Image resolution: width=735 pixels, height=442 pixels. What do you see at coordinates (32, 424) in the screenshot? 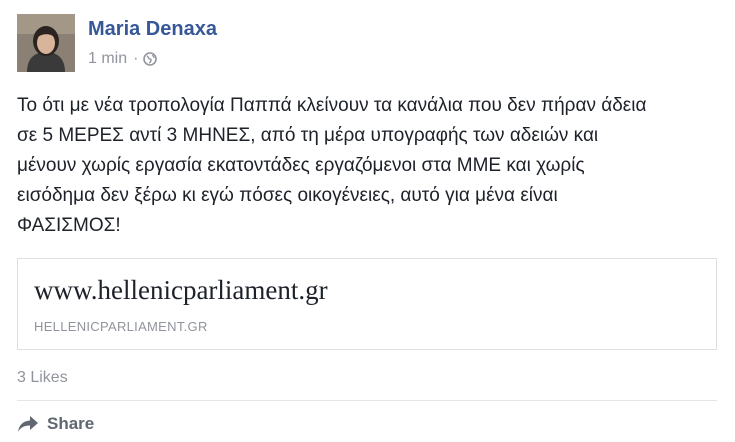
I see `share-arrow-icon` at bounding box center [32, 424].